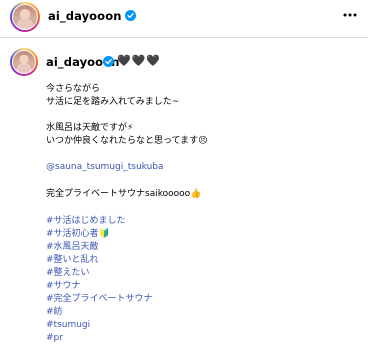  Describe the element at coordinates (72, 247) in the screenshot. I see `hashtag-link: #水風呂天敵` at that location.